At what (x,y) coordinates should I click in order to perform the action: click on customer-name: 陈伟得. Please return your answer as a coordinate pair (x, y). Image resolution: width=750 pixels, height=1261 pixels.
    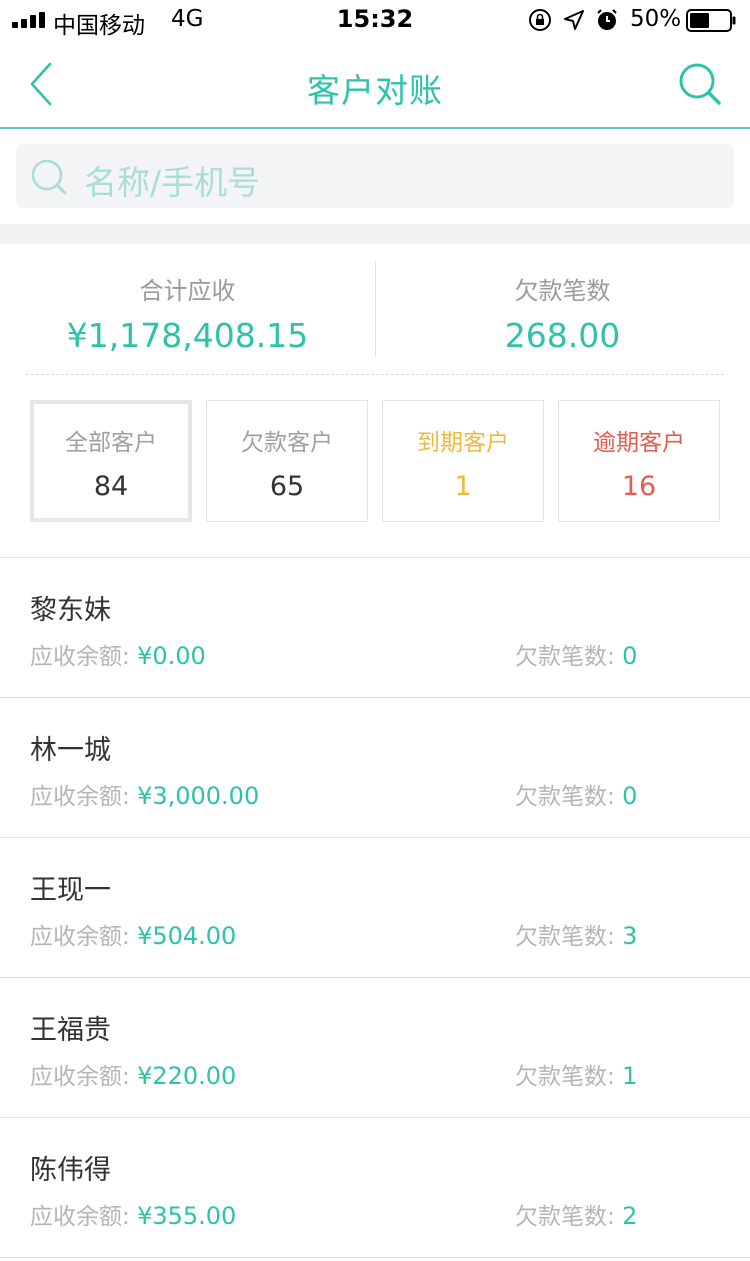
    Looking at the image, I should click on (70, 1170).